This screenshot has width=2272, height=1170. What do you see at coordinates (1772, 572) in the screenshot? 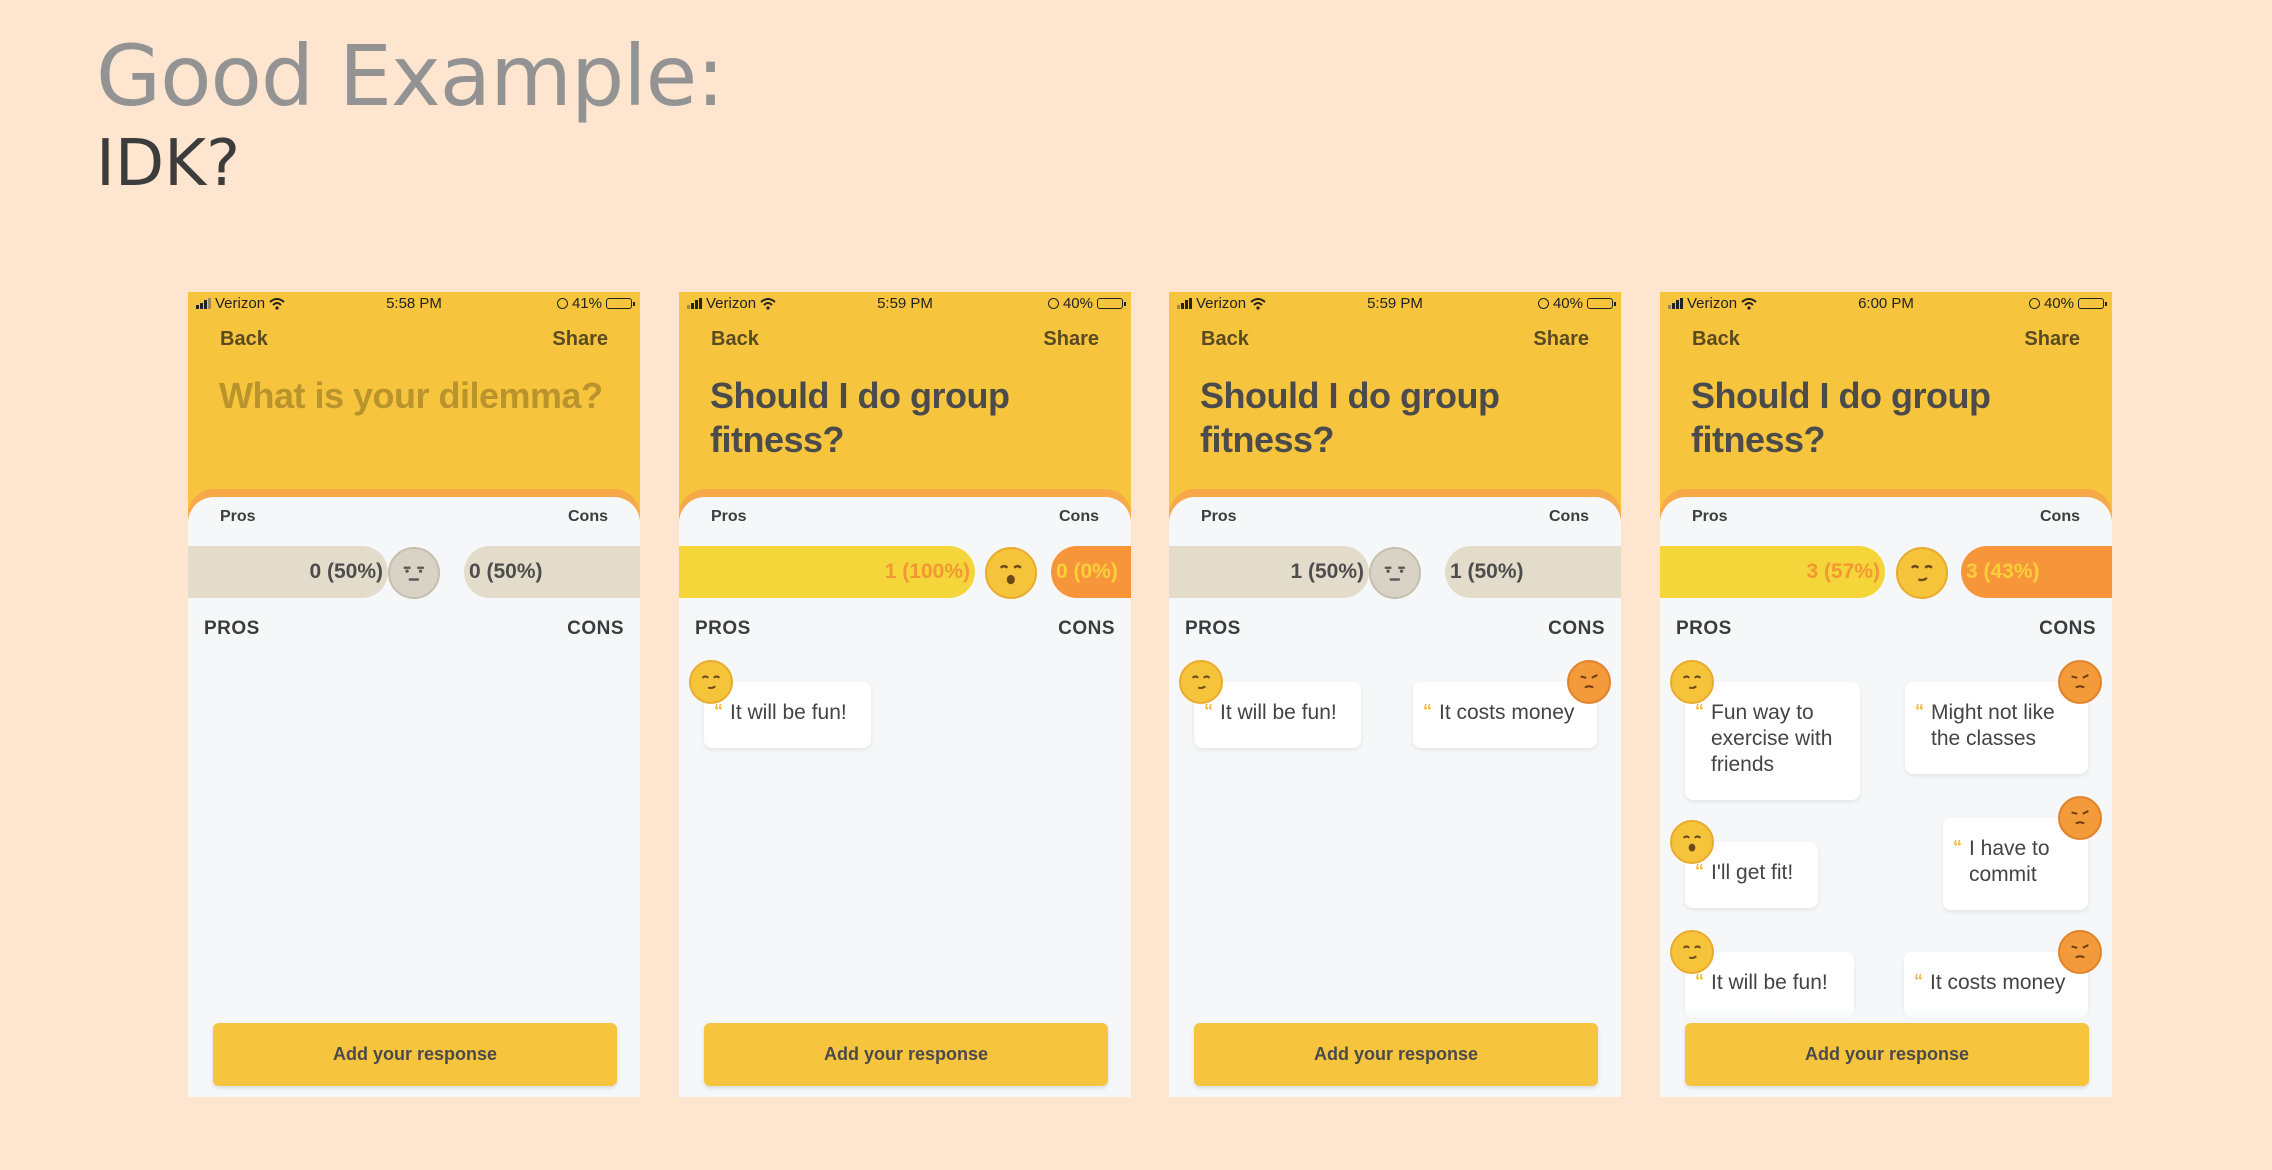
I see `pros-tally-bar: 3 (57%)` at bounding box center [1772, 572].